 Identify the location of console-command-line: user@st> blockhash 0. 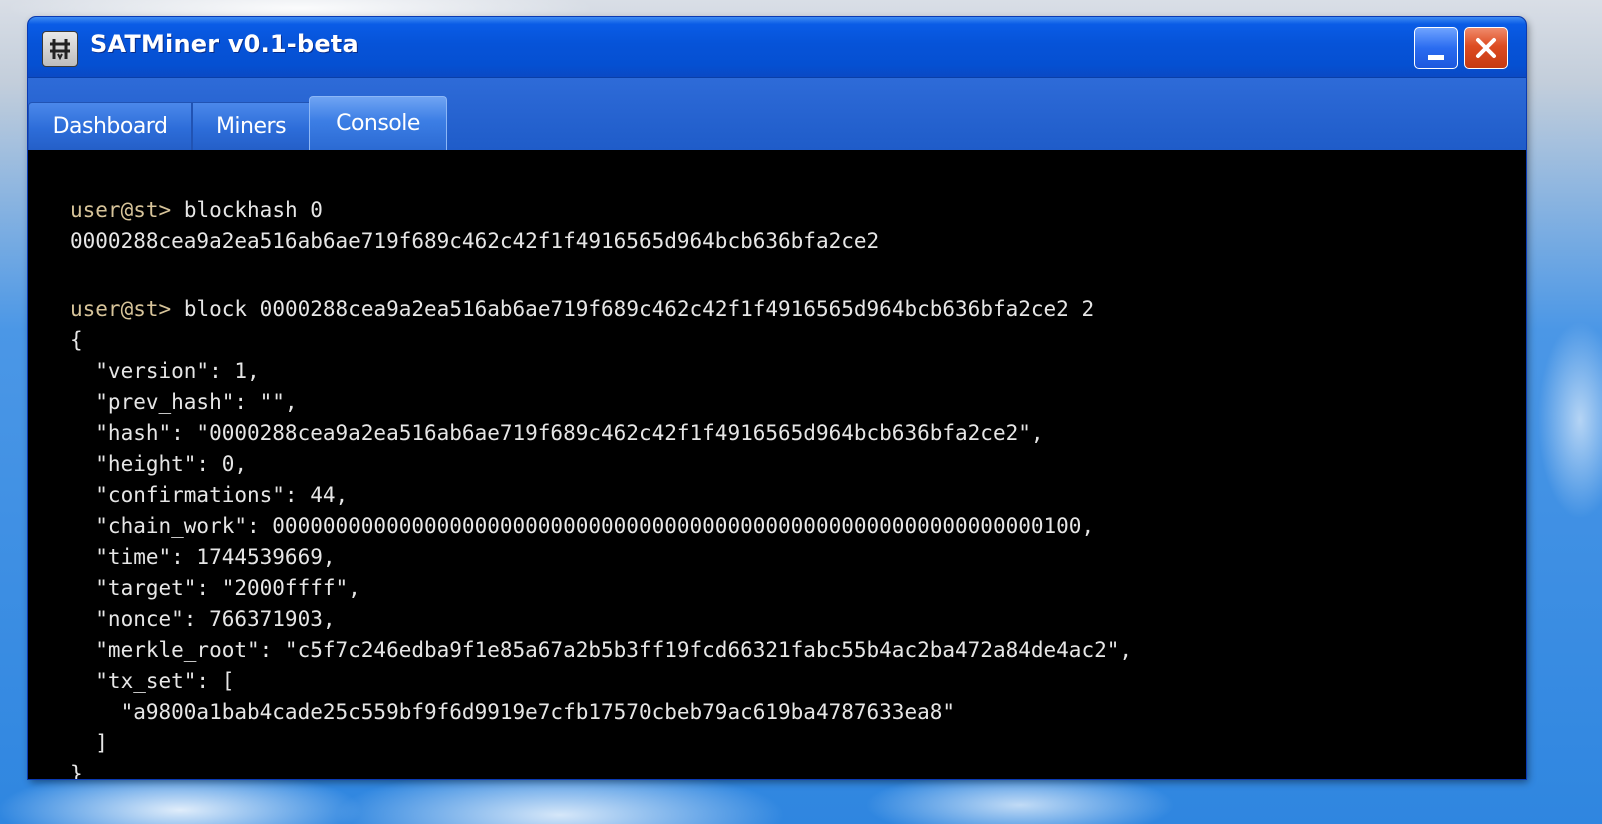
(798, 210).